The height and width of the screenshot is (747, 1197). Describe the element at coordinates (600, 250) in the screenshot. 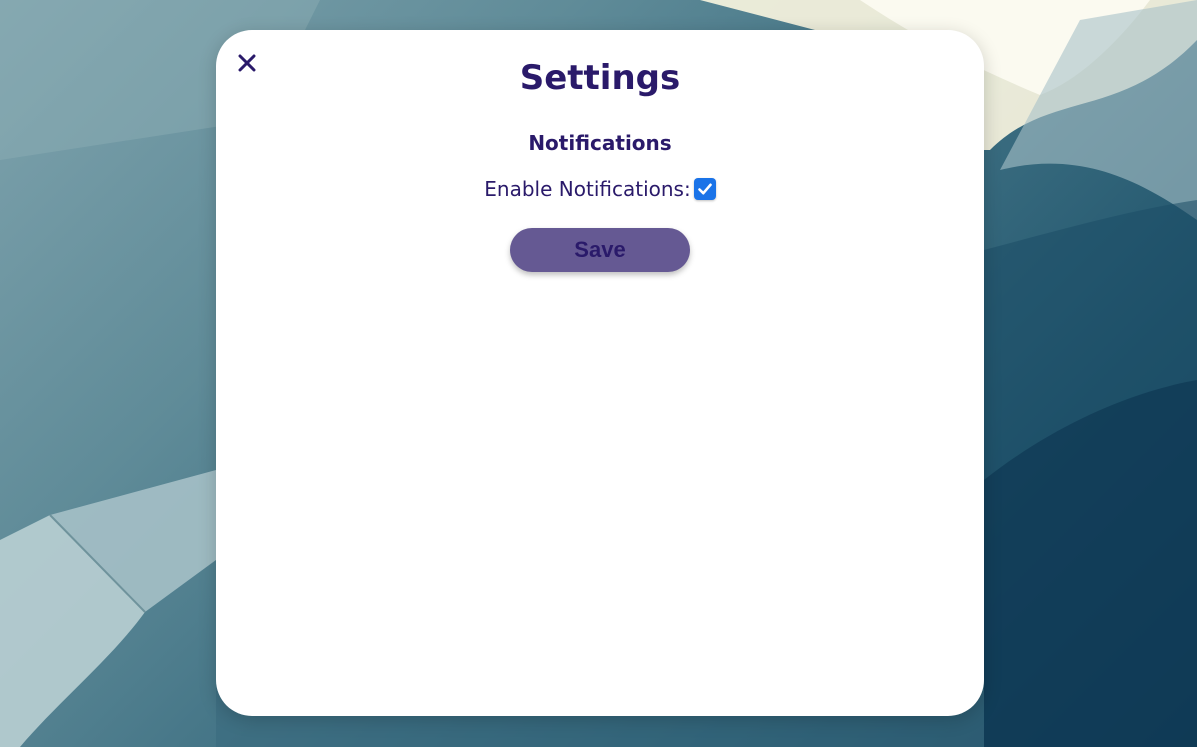

I see `save-button: Save` at that location.